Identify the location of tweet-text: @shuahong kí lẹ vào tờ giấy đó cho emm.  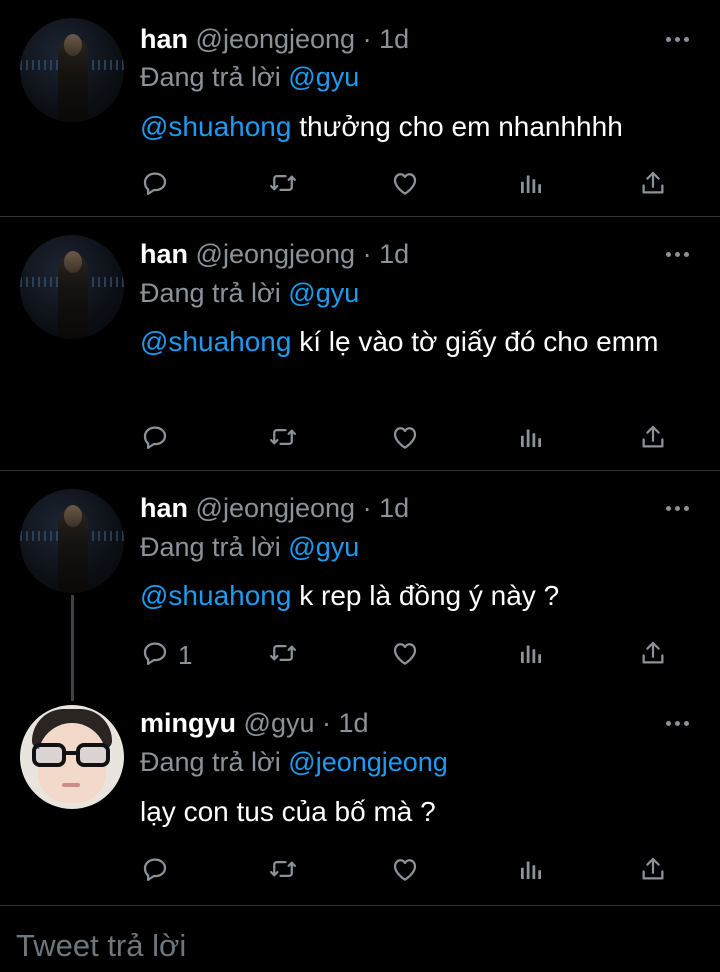
(410, 342).